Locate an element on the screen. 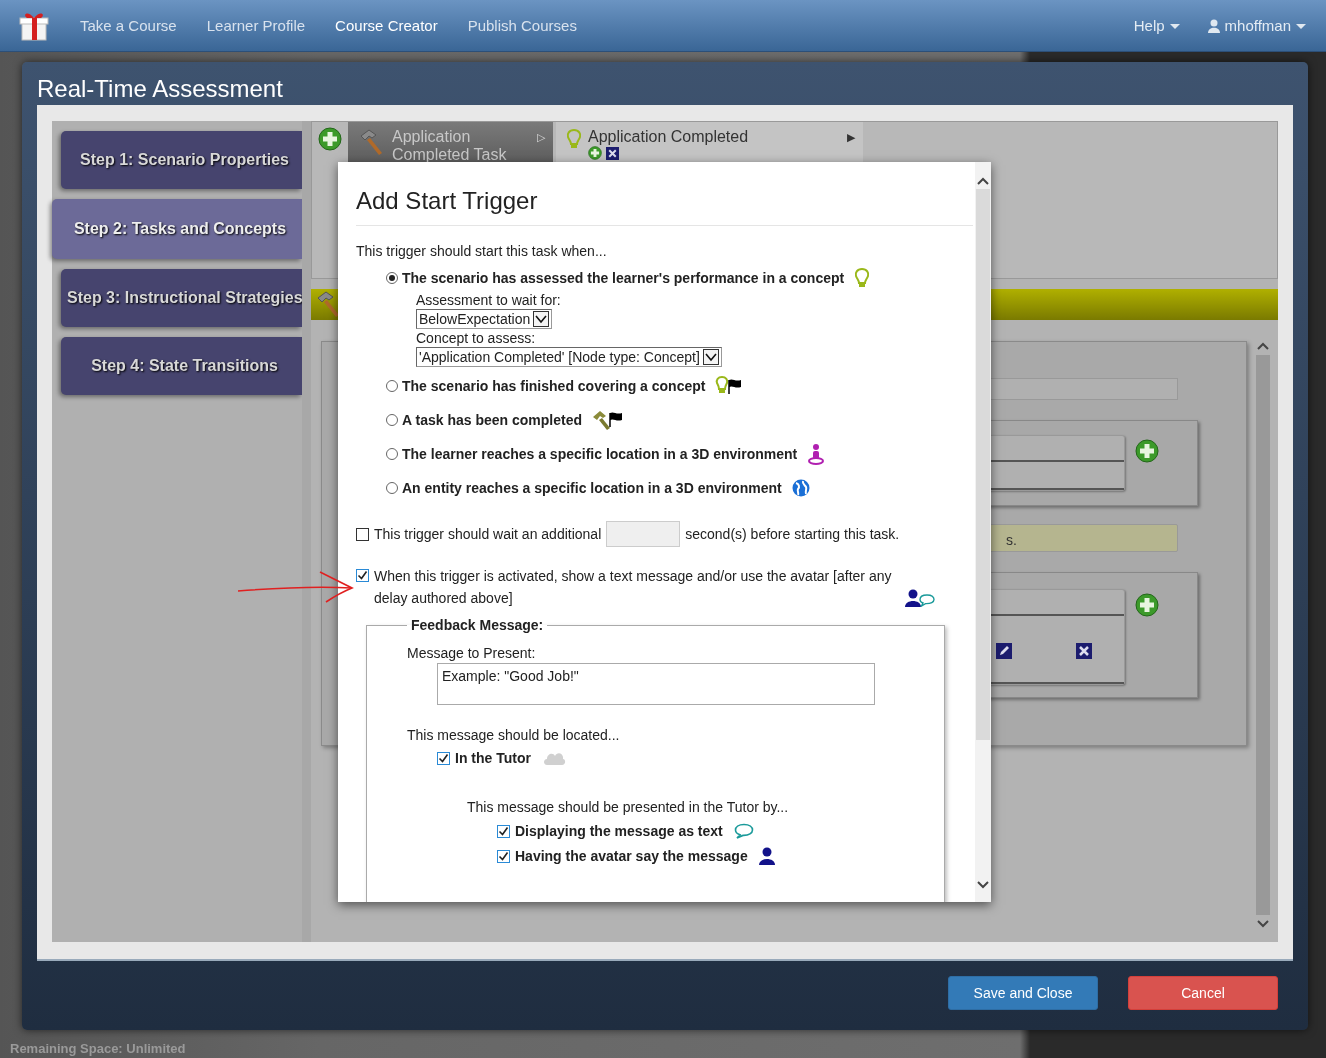 This screenshot has height=1058, width=1326. expand-arrow: ▶ is located at coordinates (851, 137).